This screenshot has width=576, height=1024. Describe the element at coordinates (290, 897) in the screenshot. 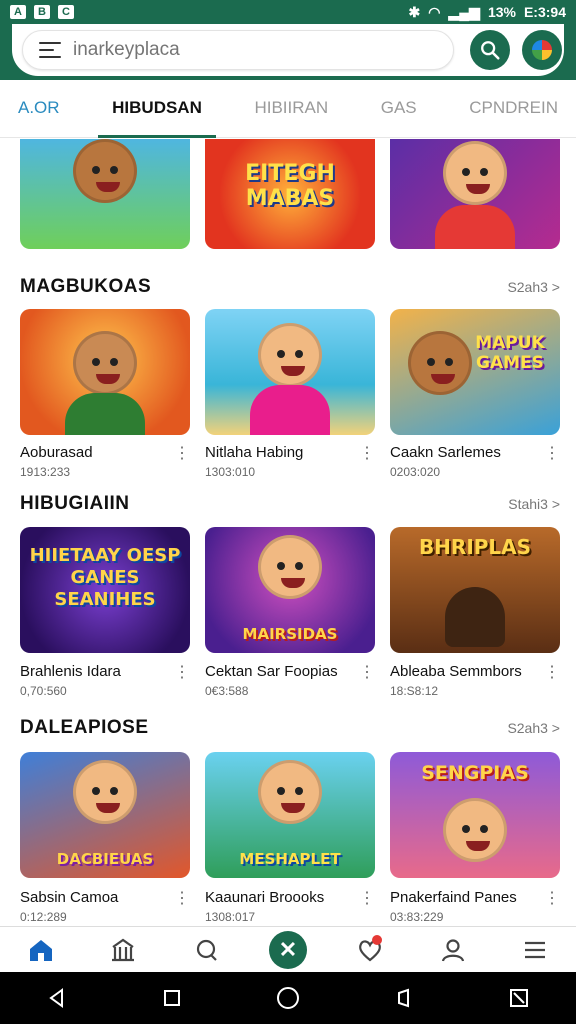

I see `game-title: Kaaunari Broooks` at that location.